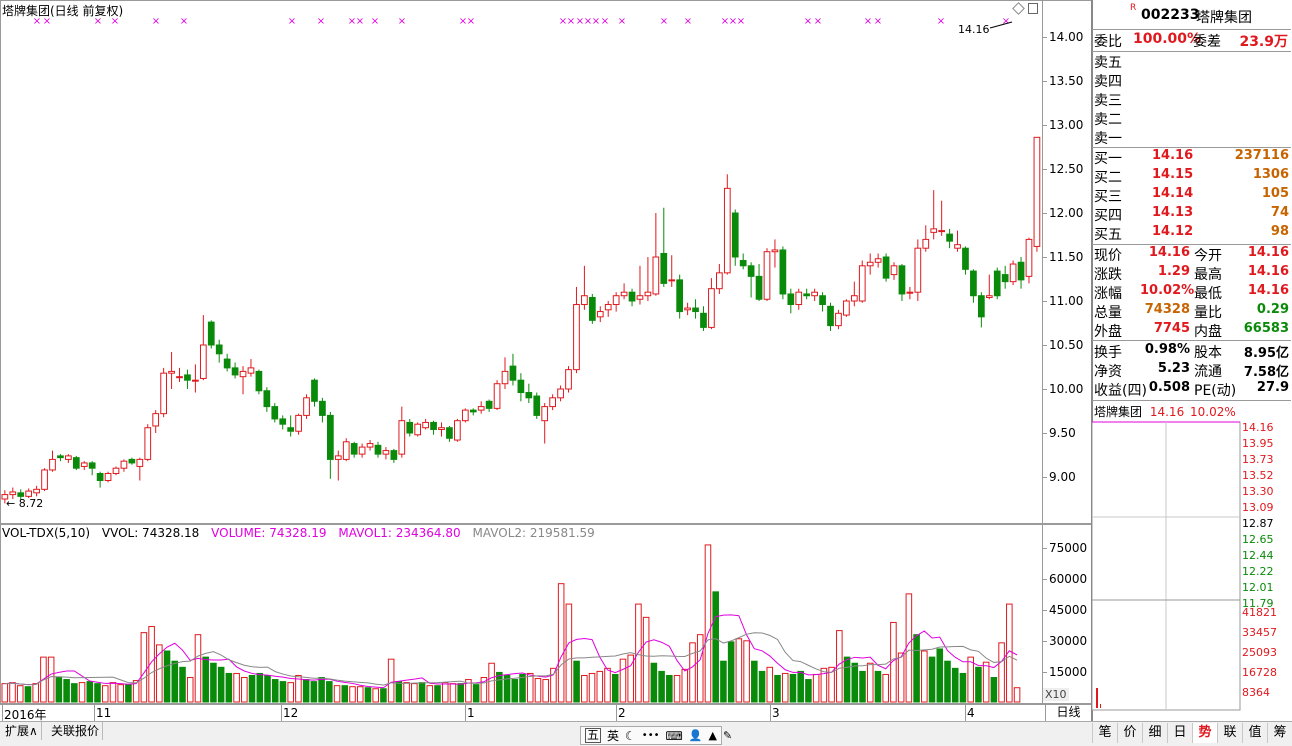 Image resolution: width=1292 pixels, height=746 pixels. I want to click on buy-level-price: 14.15, so click(1173, 174).